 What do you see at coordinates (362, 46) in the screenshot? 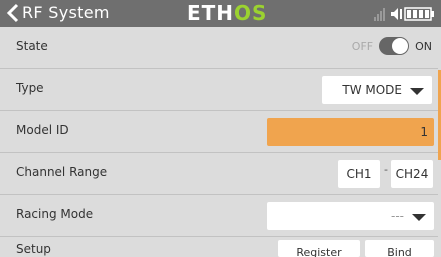
I see `state-off-label: OFF` at bounding box center [362, 46].